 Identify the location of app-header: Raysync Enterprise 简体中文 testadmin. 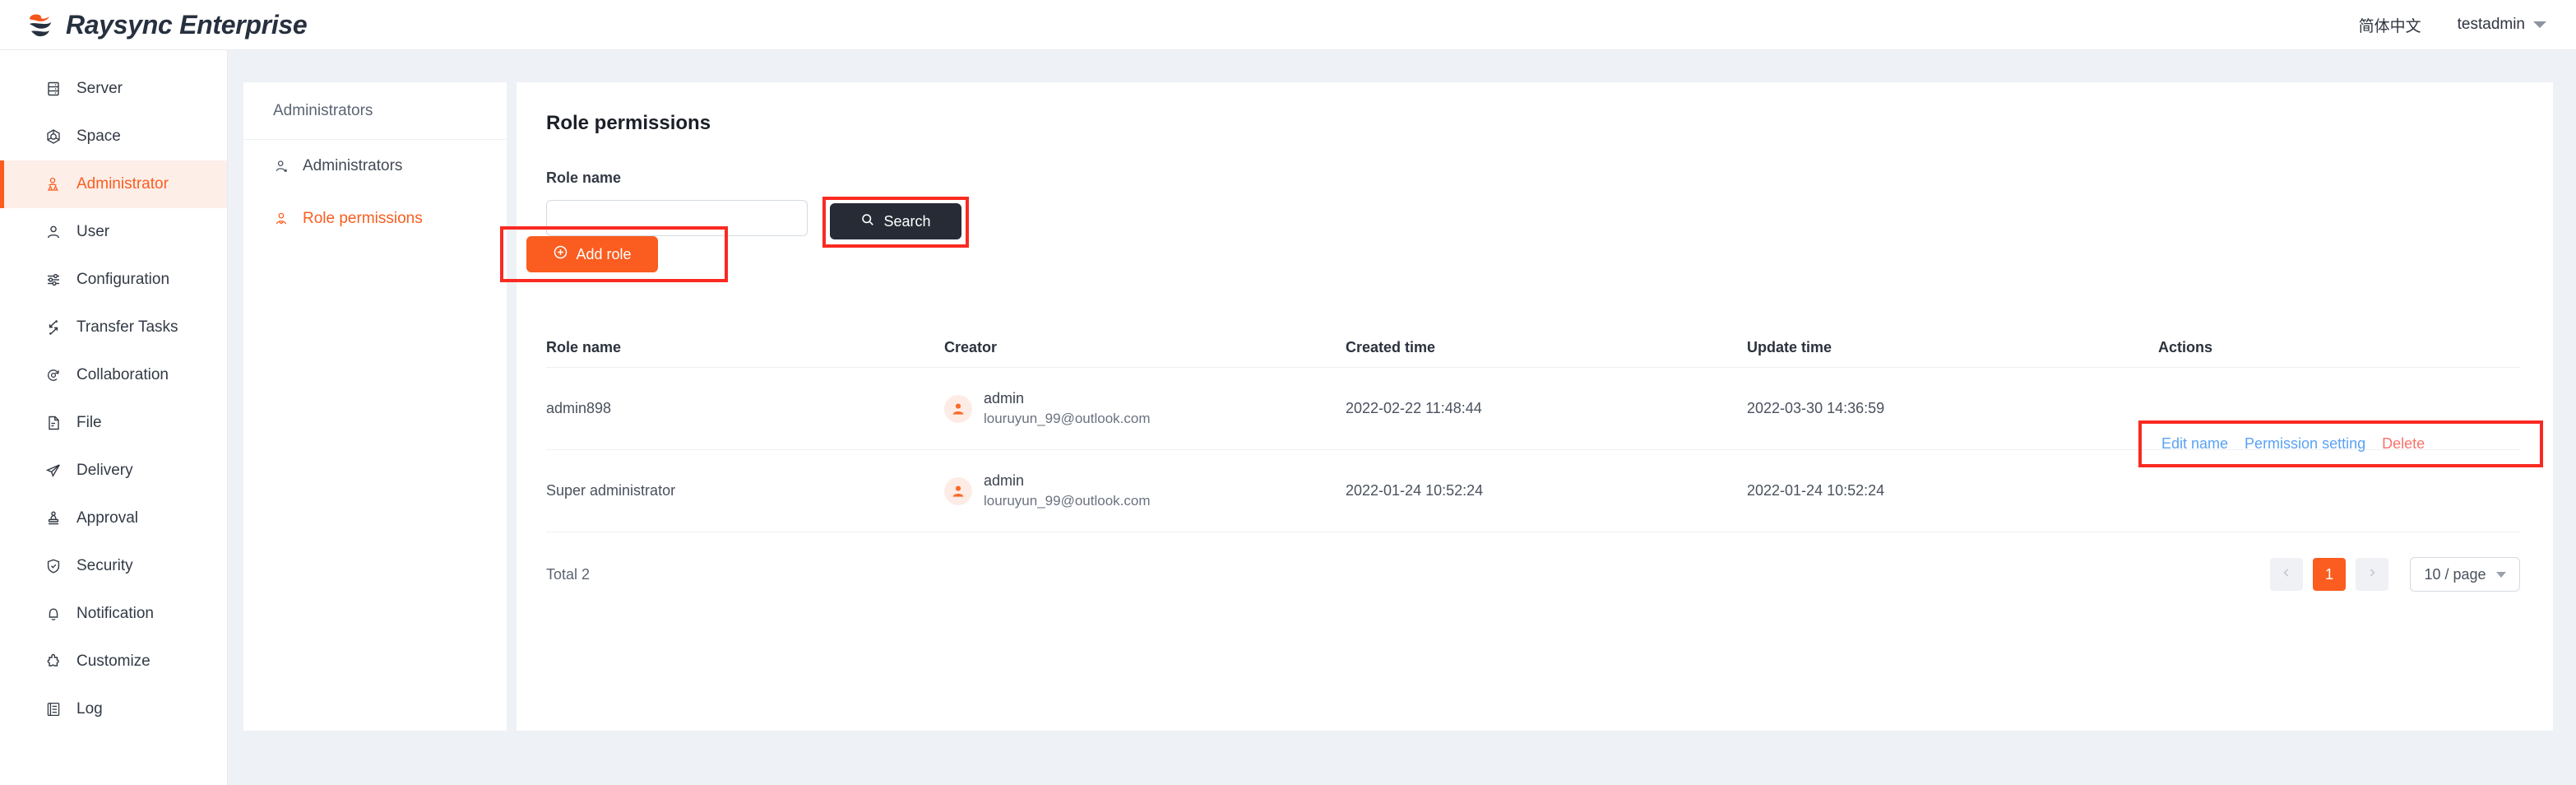
(1288, 25).